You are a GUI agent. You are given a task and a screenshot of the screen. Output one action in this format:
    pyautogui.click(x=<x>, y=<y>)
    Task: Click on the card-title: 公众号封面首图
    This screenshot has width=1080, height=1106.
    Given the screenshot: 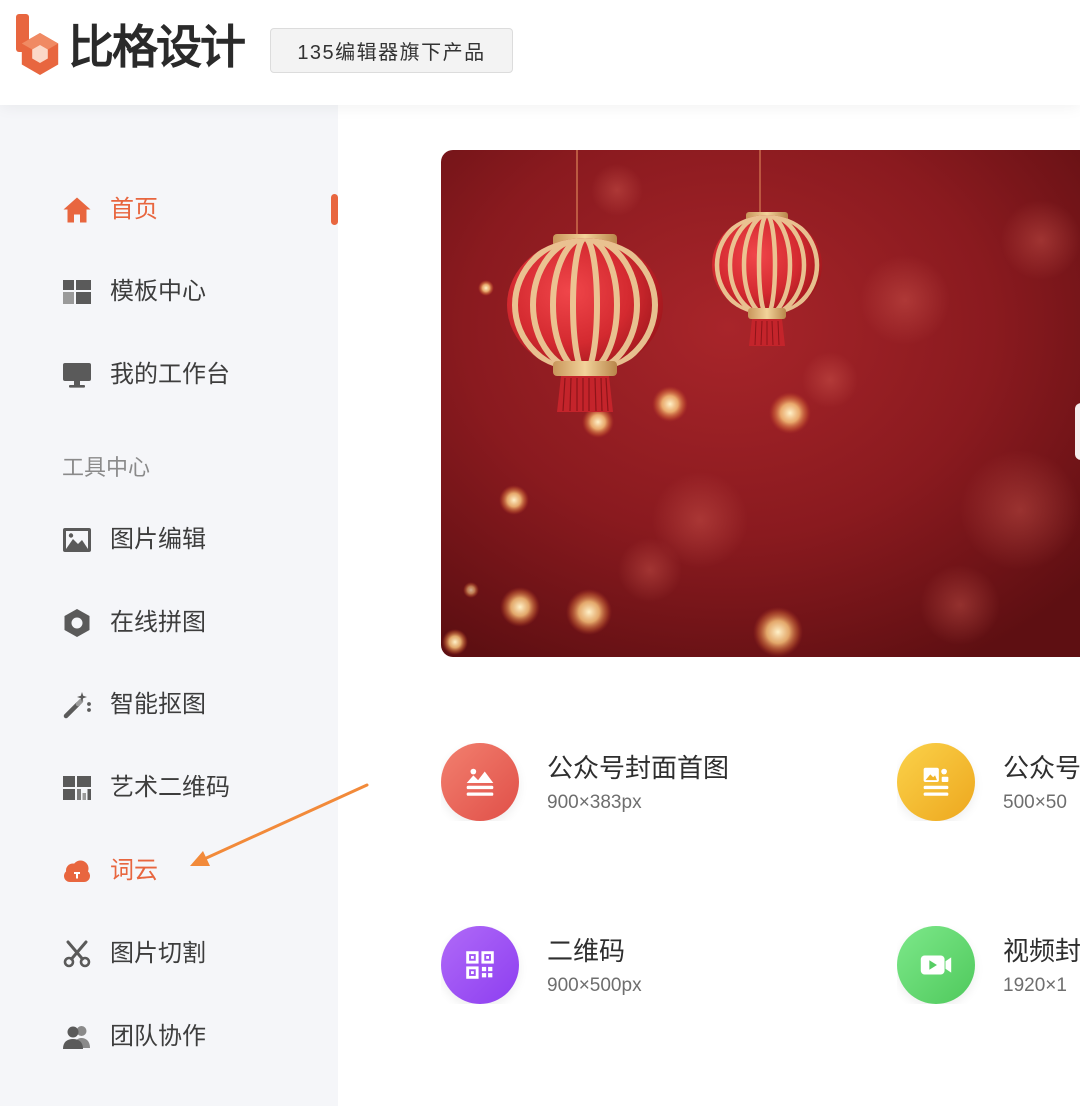 What is the action you would take?
    pyautogui.click(x=638, y=768)
    